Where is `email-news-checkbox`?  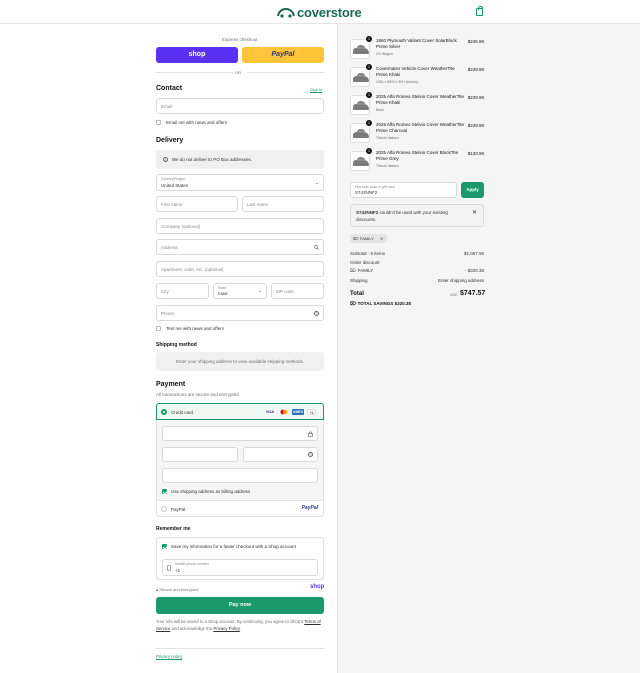
email-news-checkbox is located at coordinates (158, 122).